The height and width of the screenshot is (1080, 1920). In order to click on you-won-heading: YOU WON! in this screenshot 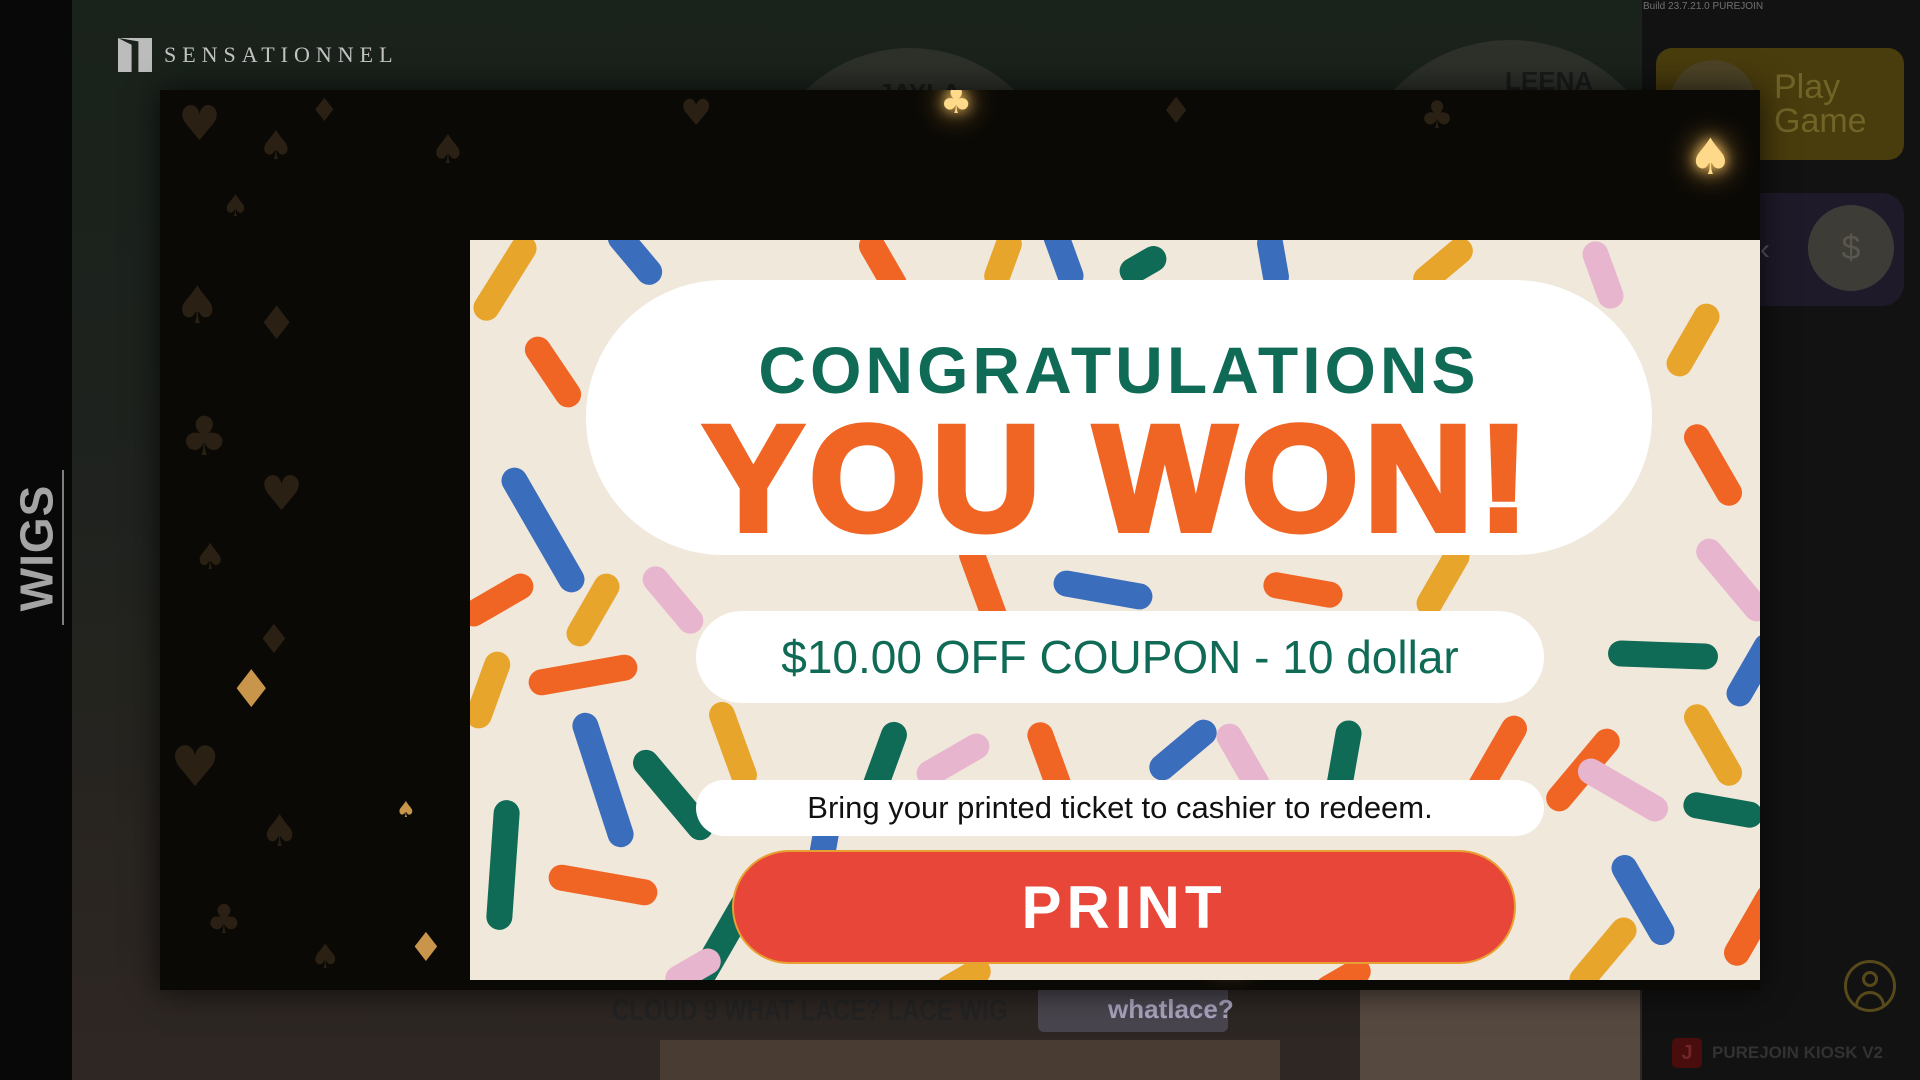, I will do `click(1117, 478)`.